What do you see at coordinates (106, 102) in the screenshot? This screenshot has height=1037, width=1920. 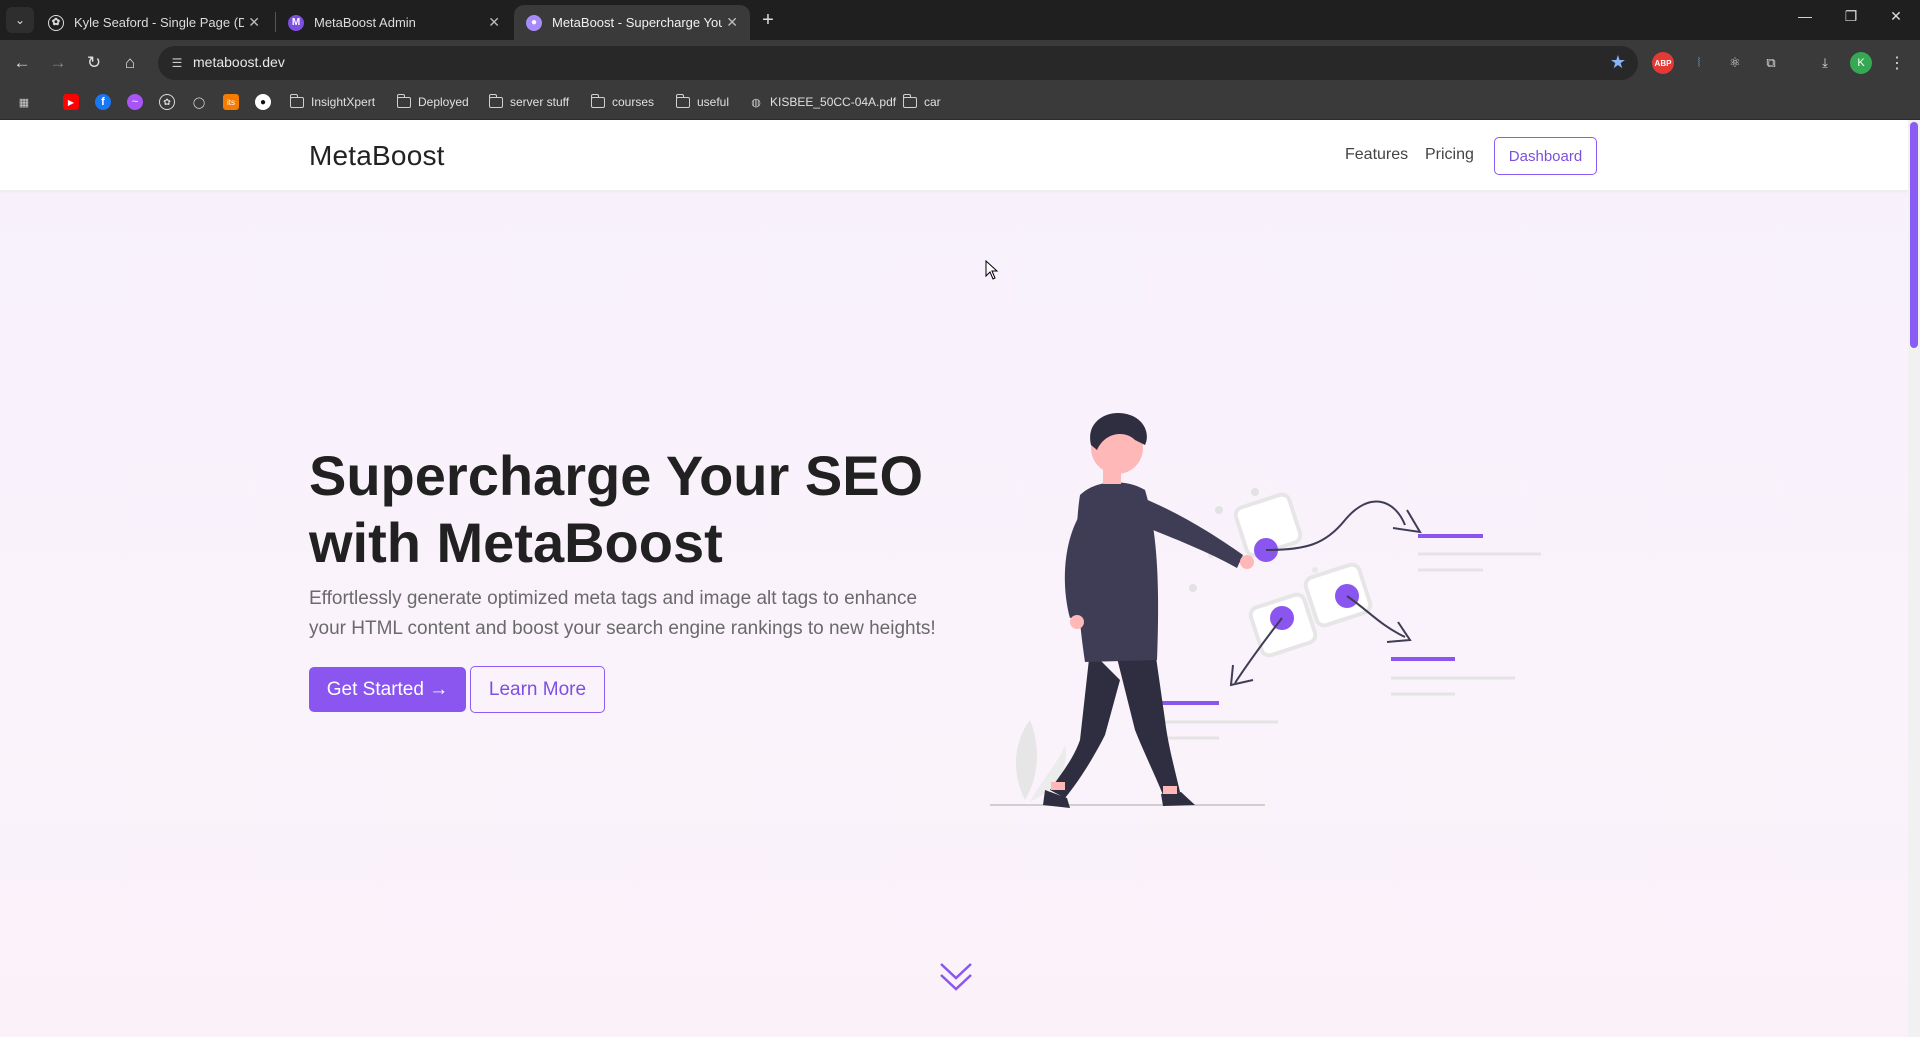 I see `facebook-icon: f` at bounding box center [106, 102].